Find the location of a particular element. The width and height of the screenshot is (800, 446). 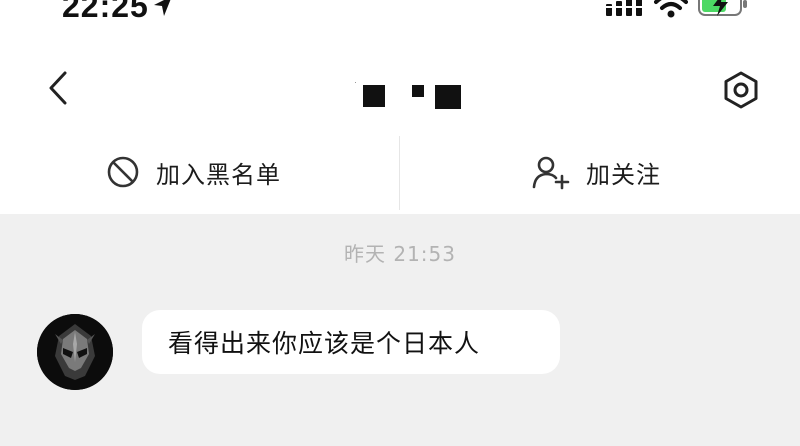

add-user-icon is located at coordinates (551, 173).